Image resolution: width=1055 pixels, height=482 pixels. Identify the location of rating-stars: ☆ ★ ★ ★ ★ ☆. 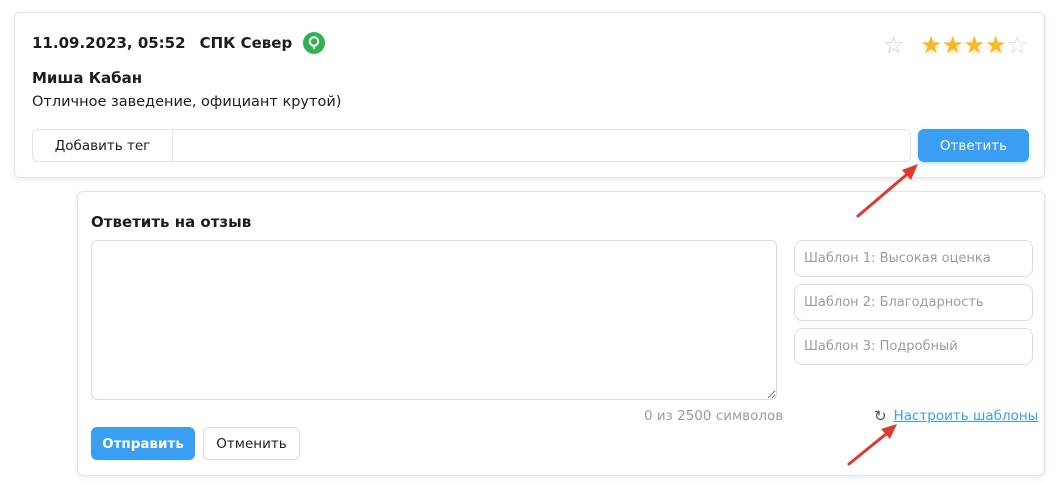
(955, 45).